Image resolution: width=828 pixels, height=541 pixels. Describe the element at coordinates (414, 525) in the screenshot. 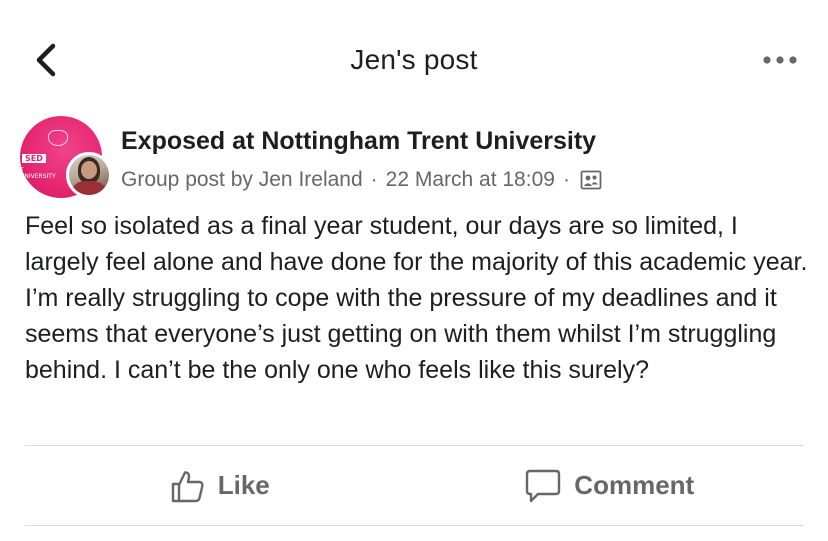

I see `divider` at that location.